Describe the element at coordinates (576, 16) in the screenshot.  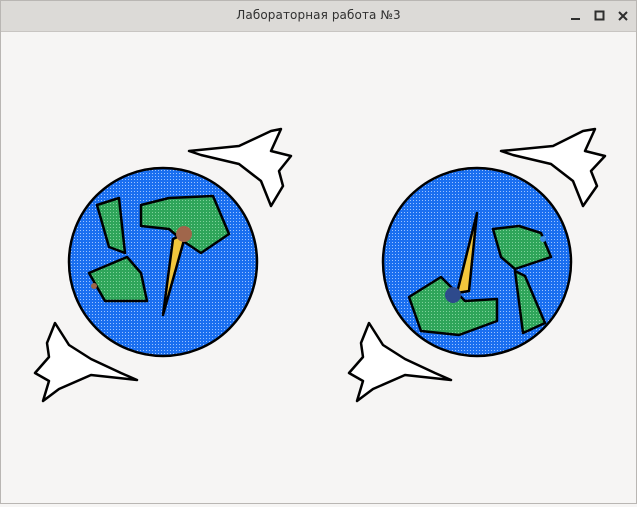
I see `minimize-button` at that location.